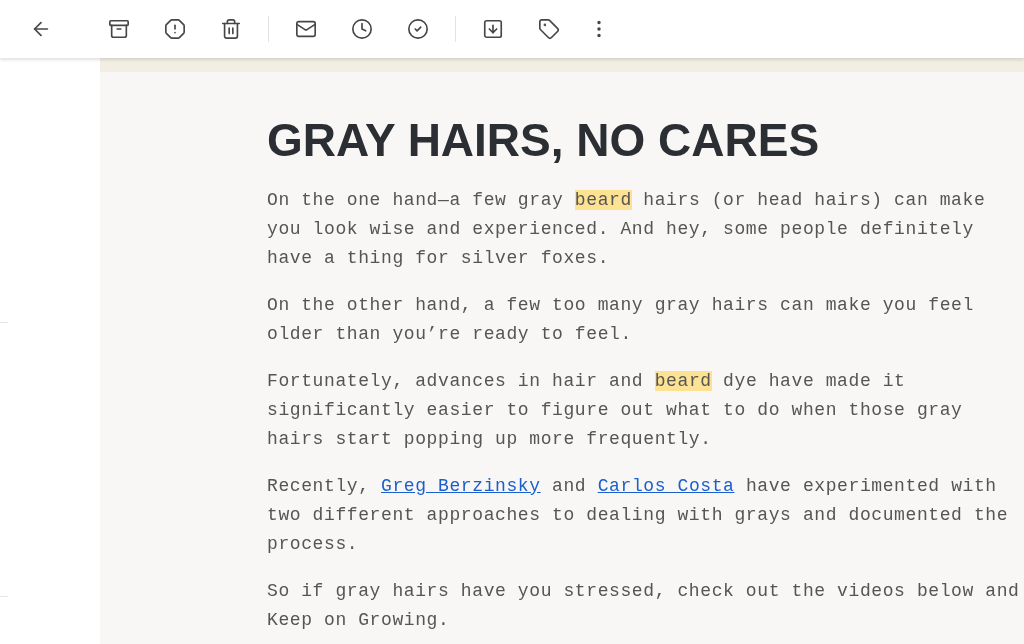 Image resolution: width=1024 pixels, height=644 pixels. I want to click on person-link: Greg Berzinsky, so click(461, 486).